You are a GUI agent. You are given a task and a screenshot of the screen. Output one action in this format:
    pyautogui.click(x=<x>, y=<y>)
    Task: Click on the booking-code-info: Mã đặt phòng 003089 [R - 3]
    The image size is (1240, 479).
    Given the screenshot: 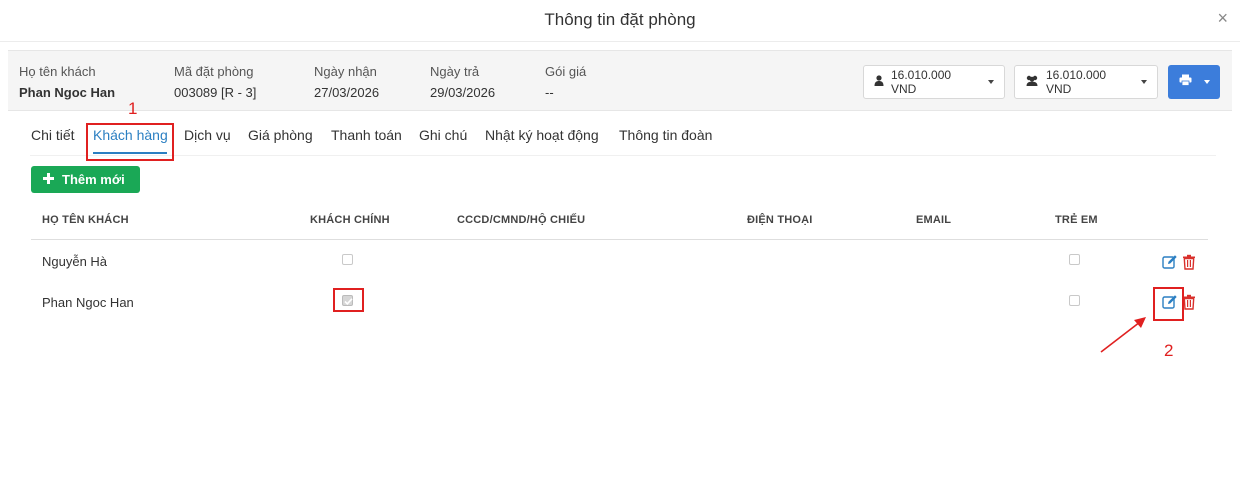 What is the action you would take?
    pyautogui.click(x=215, y=82)
    